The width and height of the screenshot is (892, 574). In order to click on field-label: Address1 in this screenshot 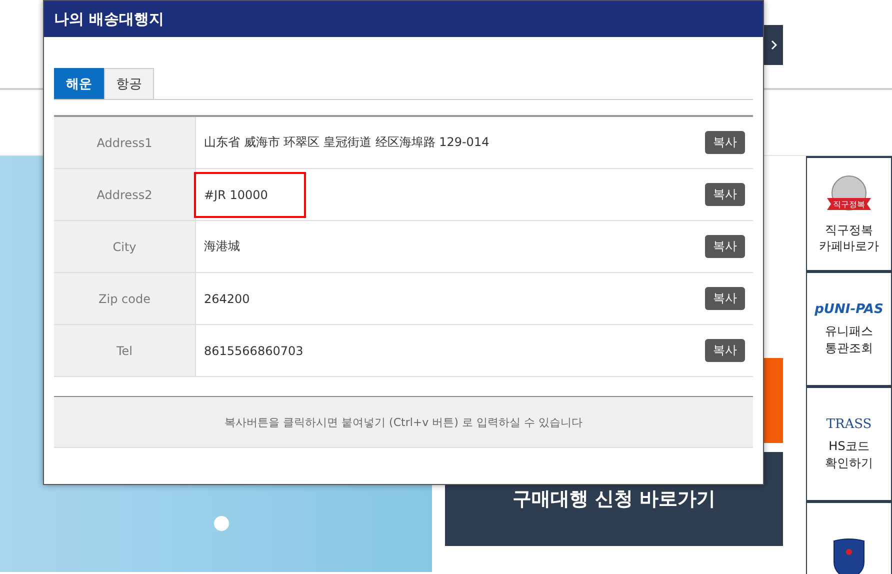, I will do `click(125, 142)`.